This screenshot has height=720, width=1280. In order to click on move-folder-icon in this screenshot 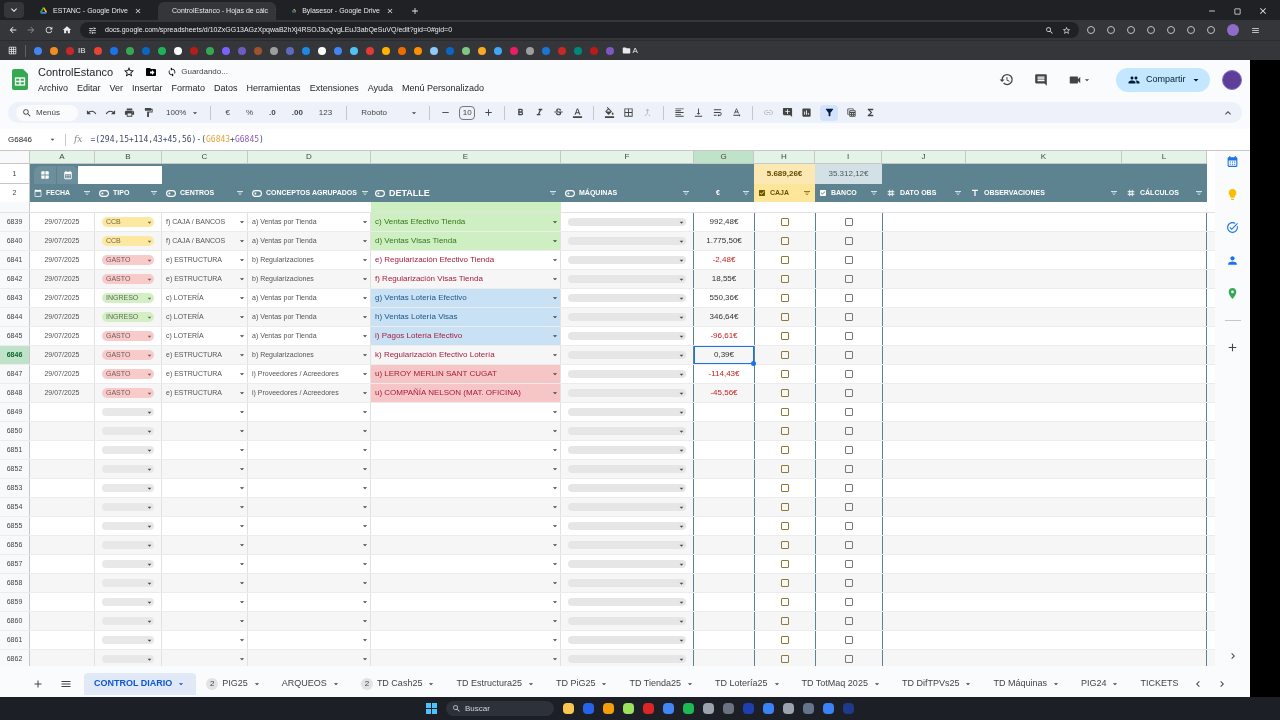, I will do `click(151, 72)`.